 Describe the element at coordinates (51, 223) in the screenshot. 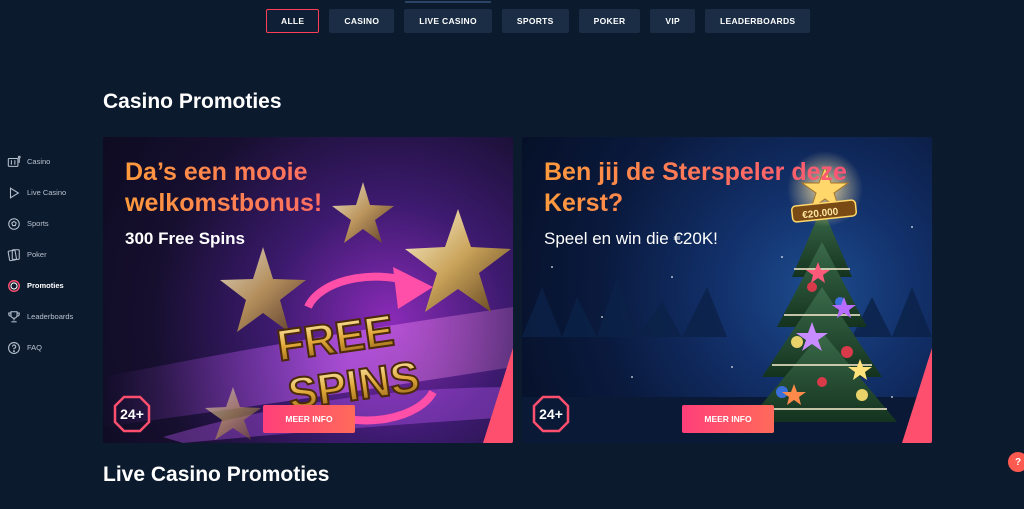

I see `sidebar-item-sports: Sports` at that location.